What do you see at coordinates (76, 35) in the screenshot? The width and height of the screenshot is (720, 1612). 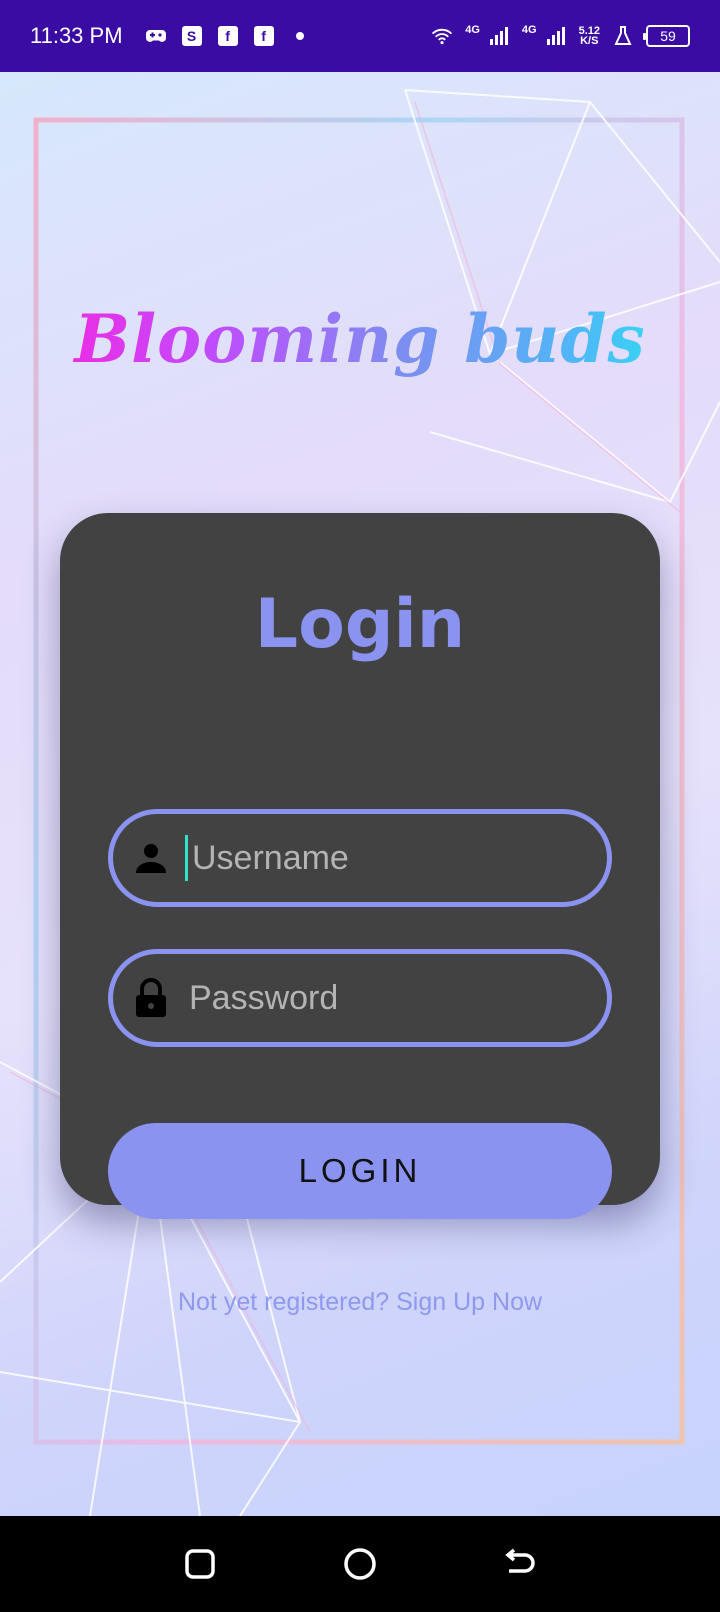 I see `status-time: 11:33 PM` at bounding box center [76, 35].